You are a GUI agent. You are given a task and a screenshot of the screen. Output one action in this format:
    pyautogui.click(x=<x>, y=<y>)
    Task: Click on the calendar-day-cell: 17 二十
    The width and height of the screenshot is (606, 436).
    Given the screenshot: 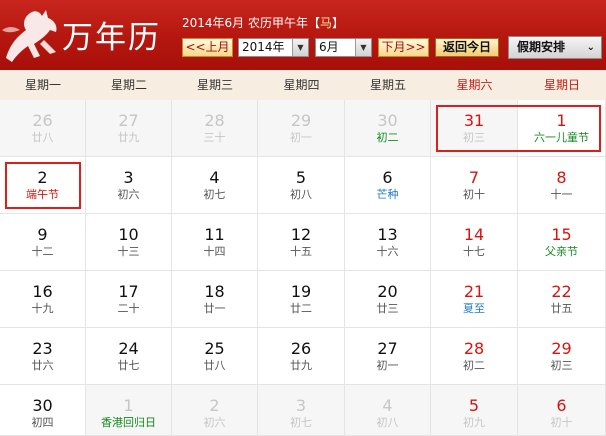 What is the action you would take?
    pyautogui.click(x=129, y=299)
    